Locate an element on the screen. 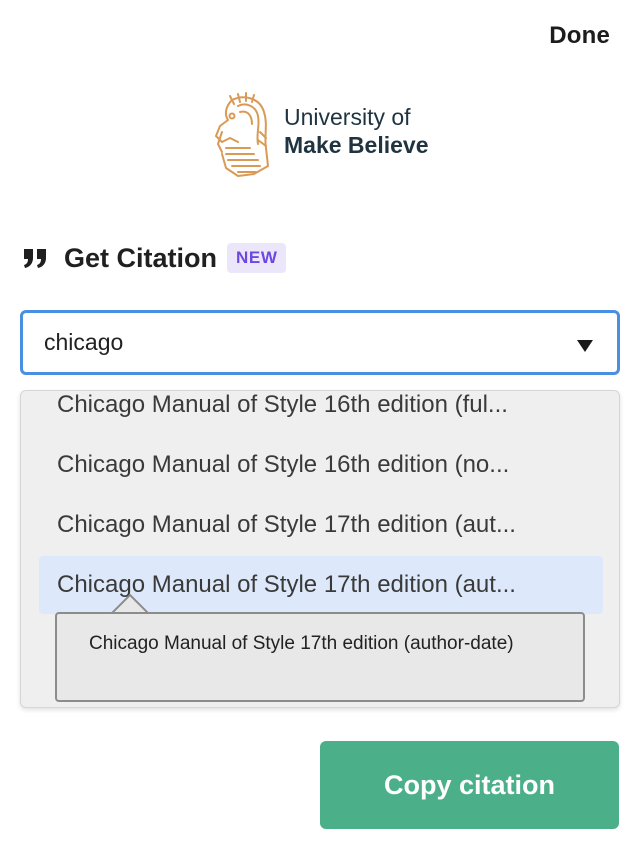 The height and width of the screenshot is (856, 640). copy-citation-button: Copy citation is located at coordinates (469, 785).